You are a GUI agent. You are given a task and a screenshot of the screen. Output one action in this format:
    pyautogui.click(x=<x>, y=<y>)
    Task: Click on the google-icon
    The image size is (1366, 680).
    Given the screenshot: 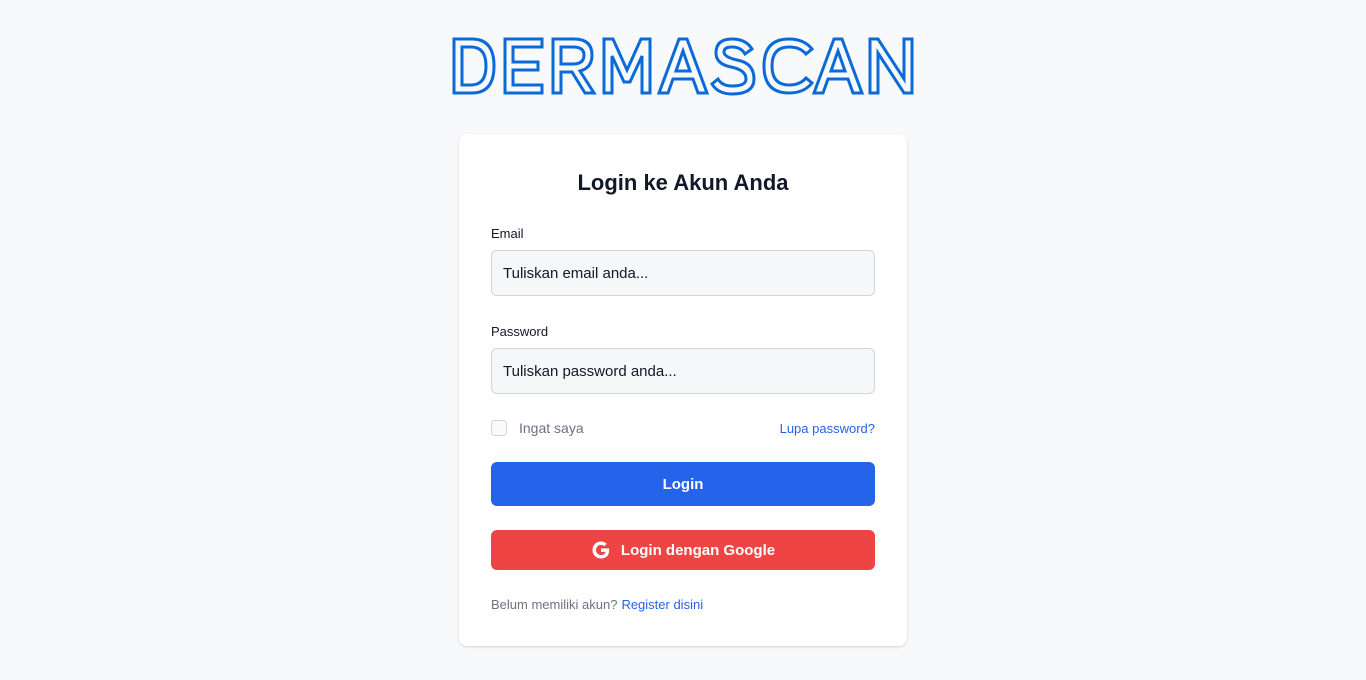 What is the action you would take?
    pyautogui.click(x=601, y=550)
    